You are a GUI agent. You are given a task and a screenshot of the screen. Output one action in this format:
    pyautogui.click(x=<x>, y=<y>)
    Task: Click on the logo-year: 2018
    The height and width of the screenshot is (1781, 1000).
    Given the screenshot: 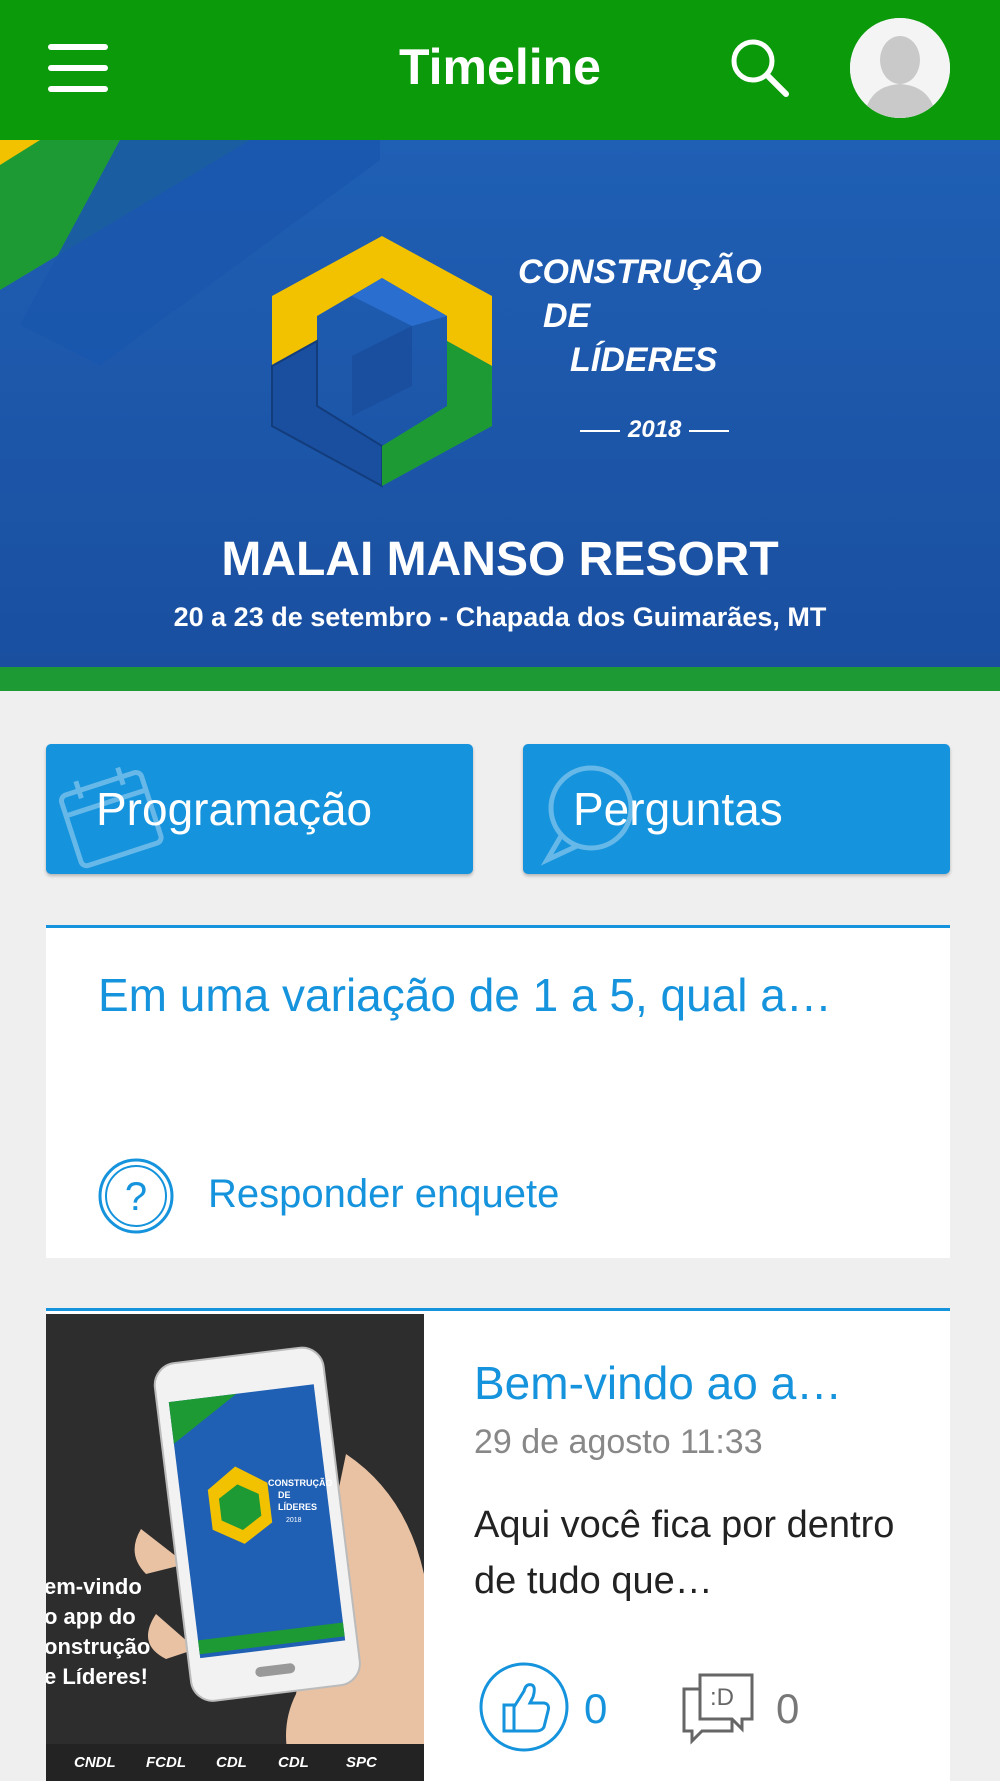 What is the action you would take?
    pyautogui.click(x=654, y=430)
    